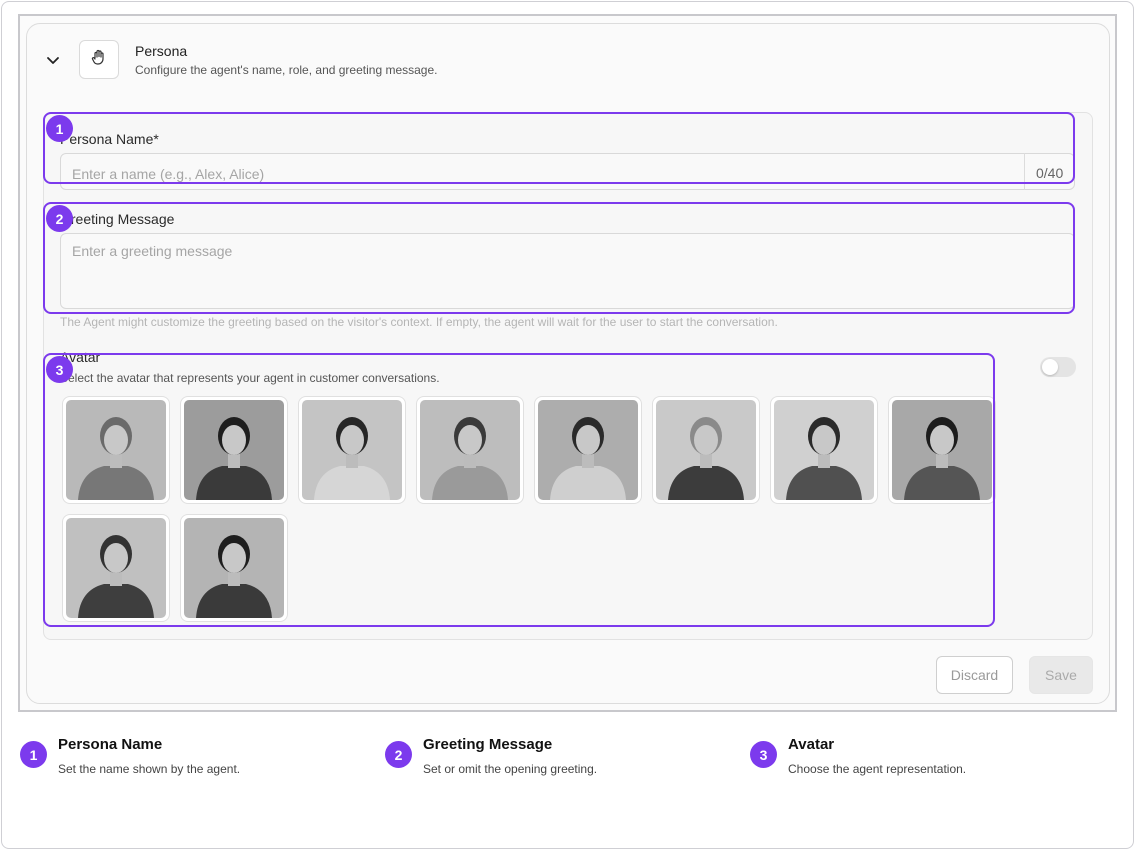 The image size is (1135, 850). I want to click on highlight-greeting-message, so click(559, 258).